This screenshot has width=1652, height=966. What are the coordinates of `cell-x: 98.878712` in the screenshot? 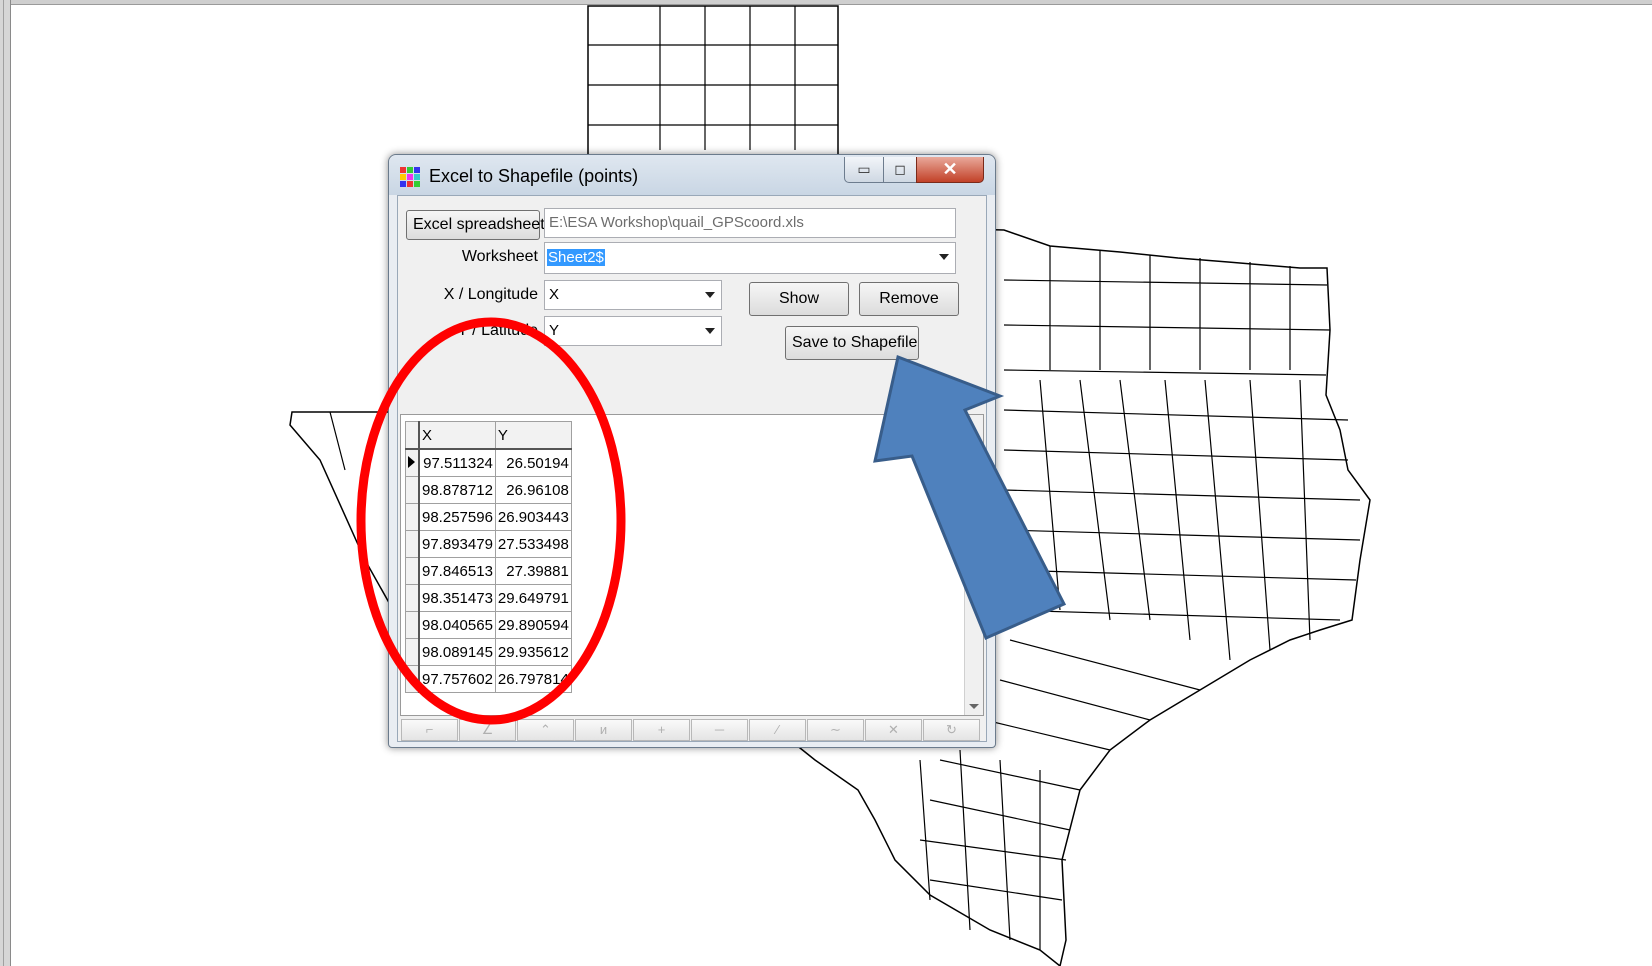 It's located at (457, 490).